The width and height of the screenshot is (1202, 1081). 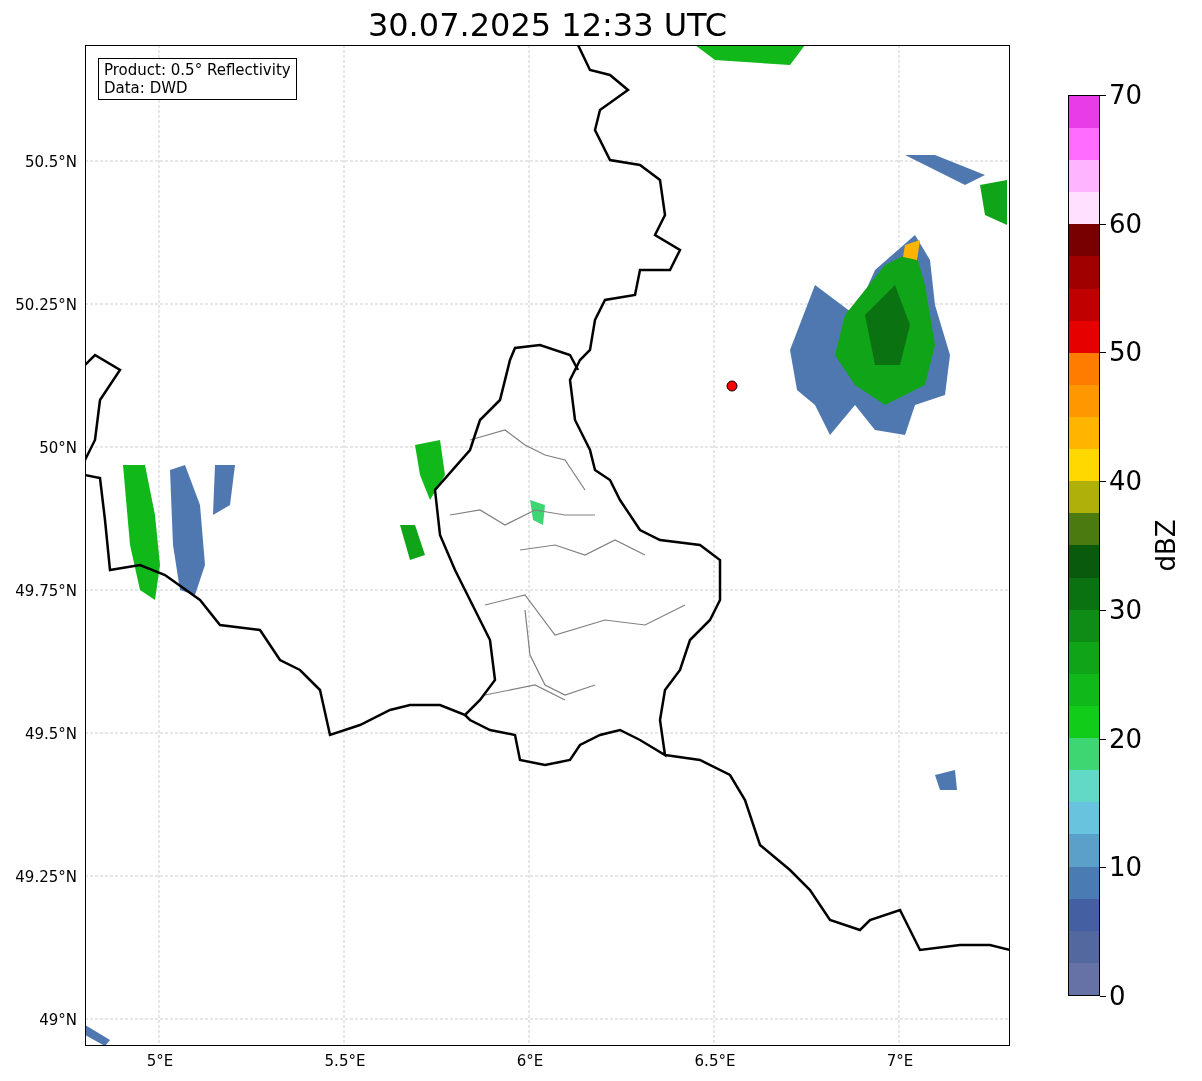 What do you see at coordinates (146, 88) in the screenshot?
I see `legend-text: Data: DWD` at bounding box center [146, 88].